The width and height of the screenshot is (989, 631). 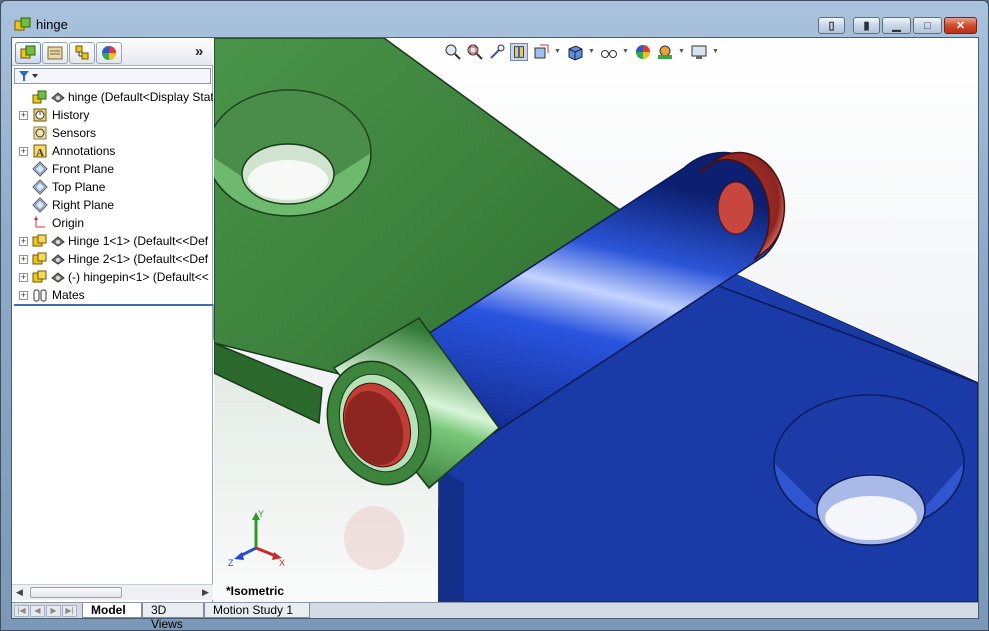 What do you see at coordinates (28, 76) in the screenshot?
I see `filter-icon` at bounding box center [28, 76].